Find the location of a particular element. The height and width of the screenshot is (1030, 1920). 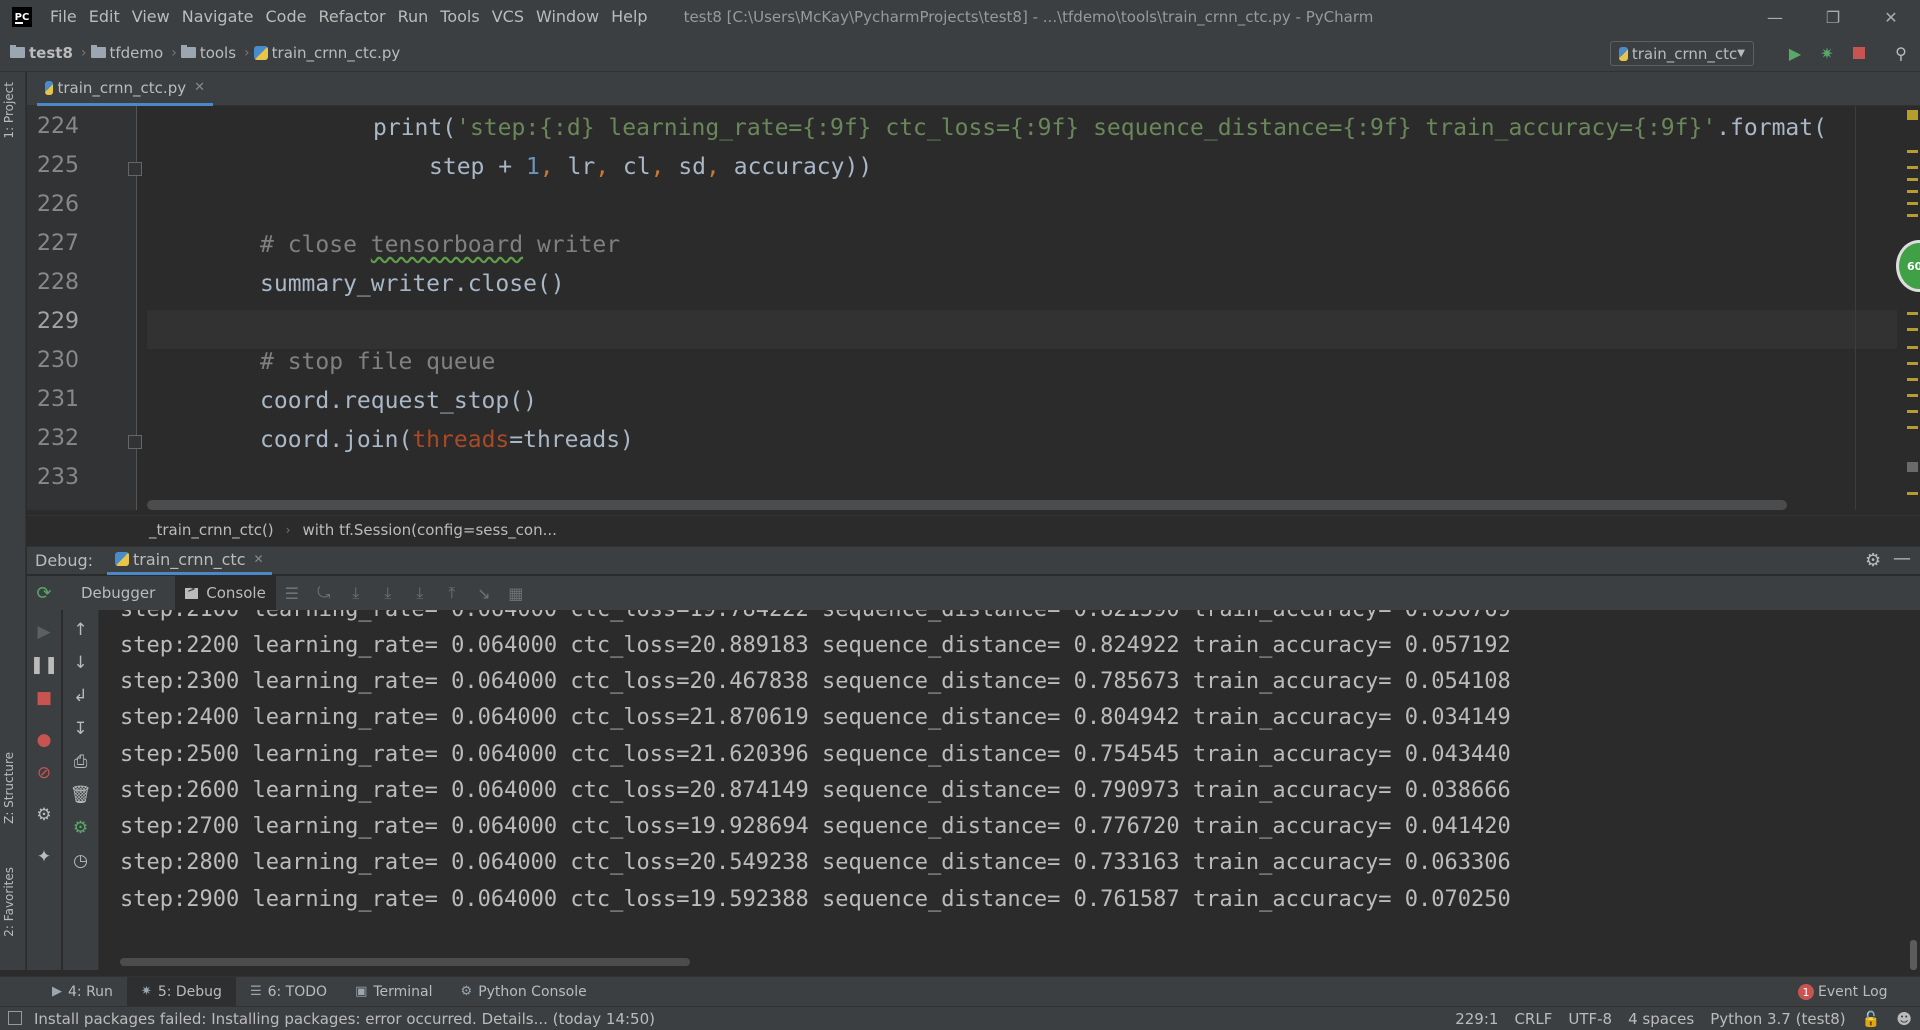

run-button: ▶ is located at coordinates (1795, 53).